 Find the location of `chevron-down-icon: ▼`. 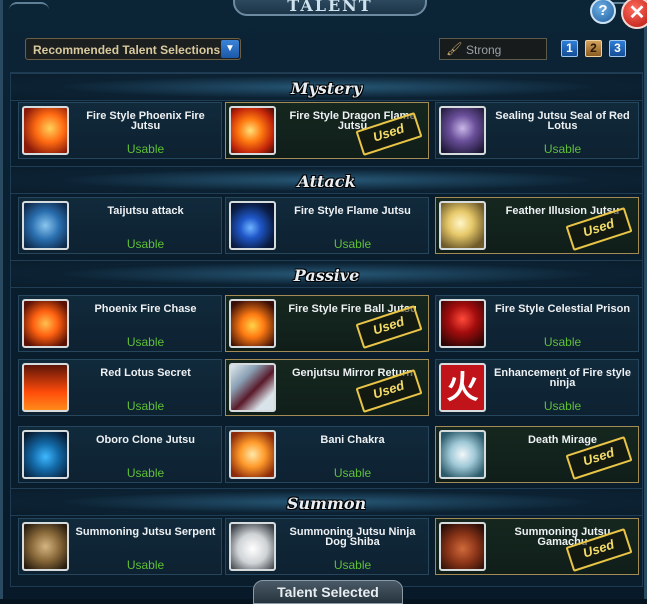

chevron-down-icon: ▼ is located at coordinates (230, 49).